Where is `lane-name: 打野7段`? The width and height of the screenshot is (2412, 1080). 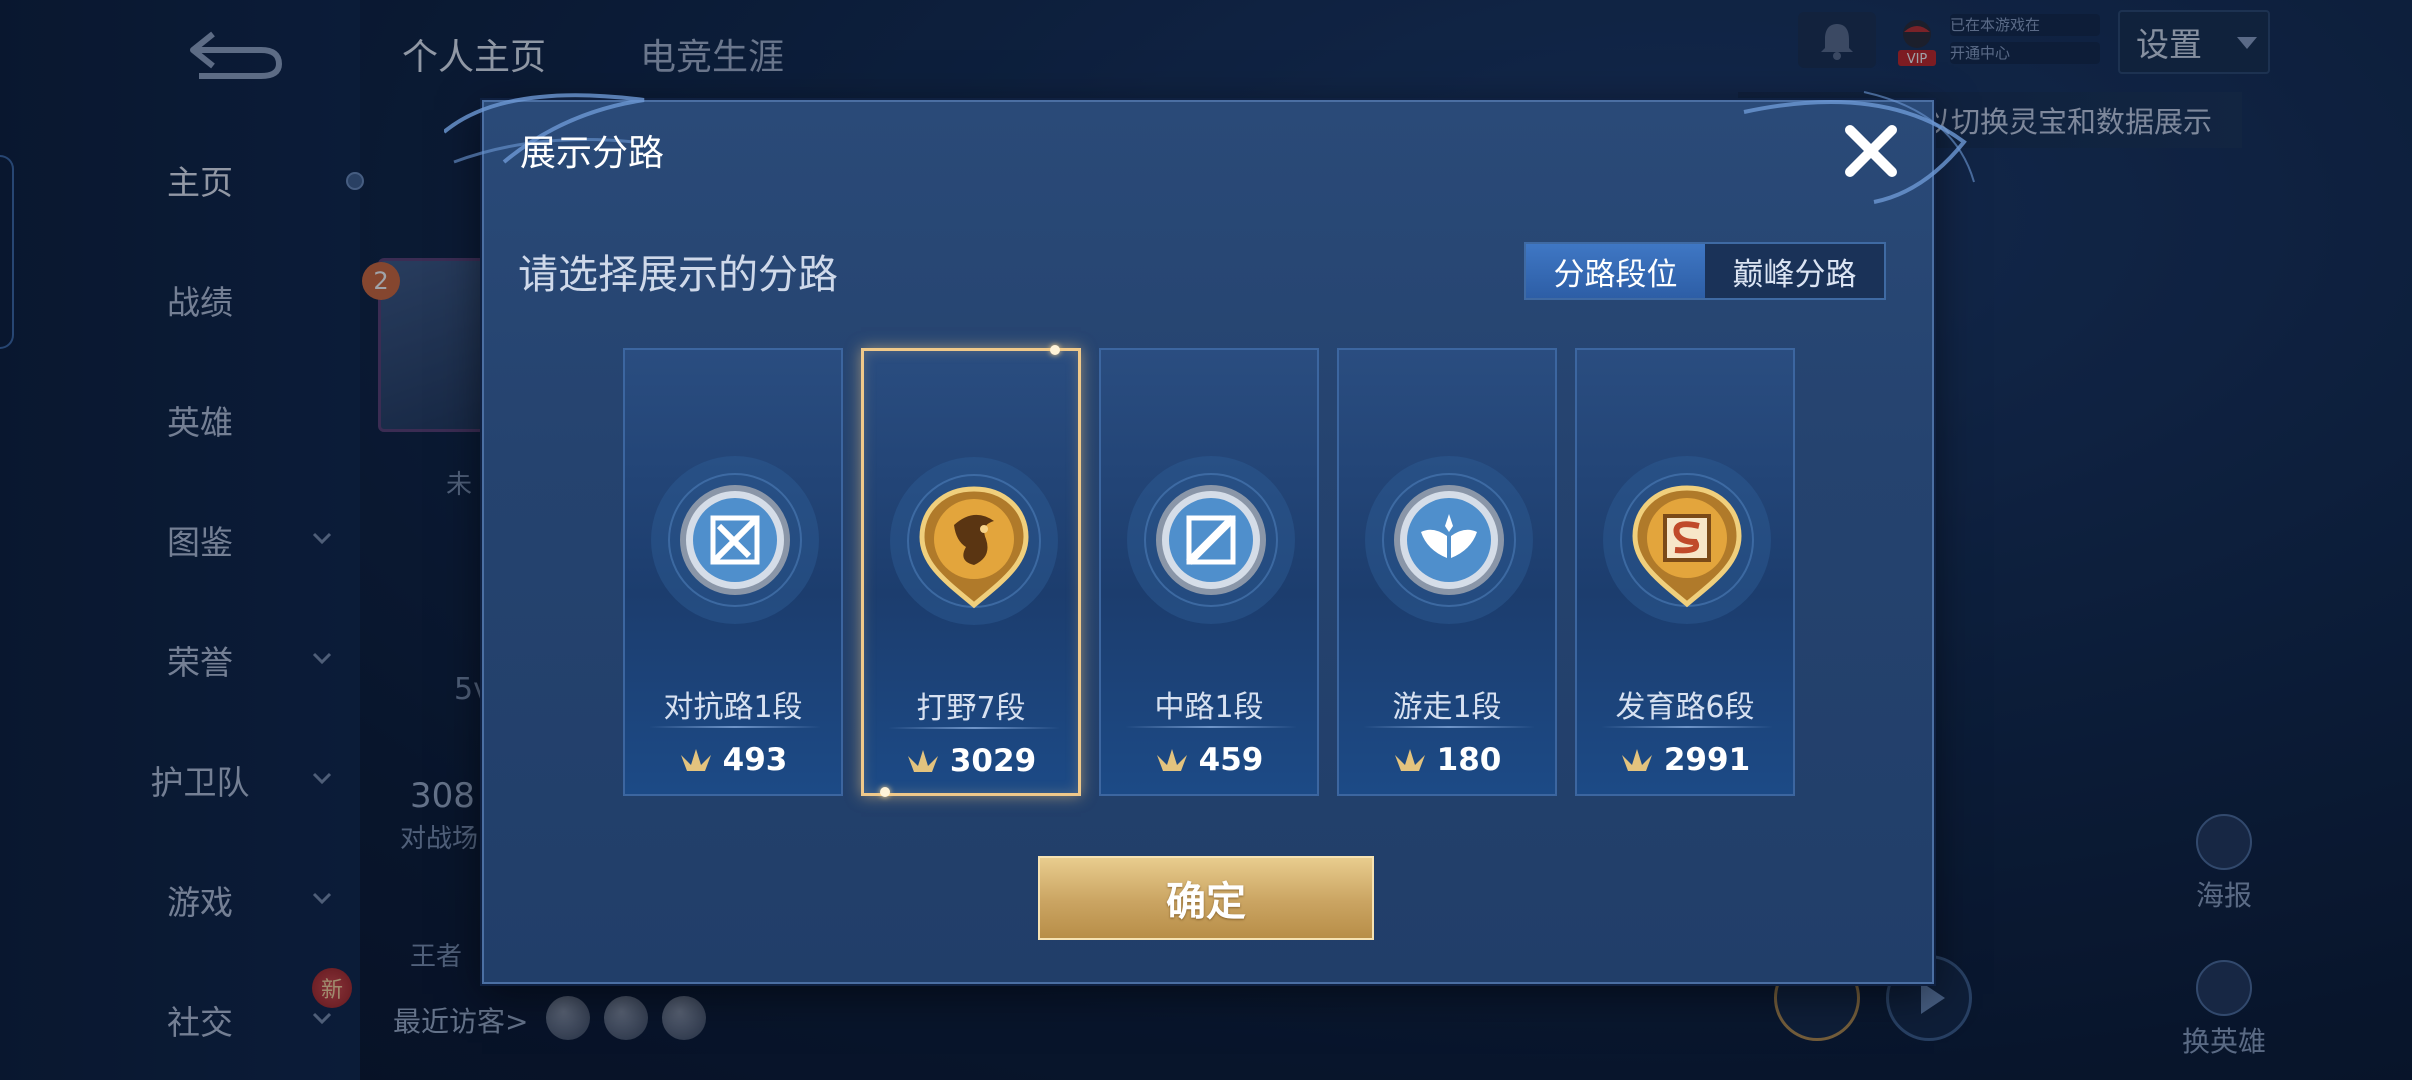
lane-name: 打野7段 is located at coordinates (971, 708).